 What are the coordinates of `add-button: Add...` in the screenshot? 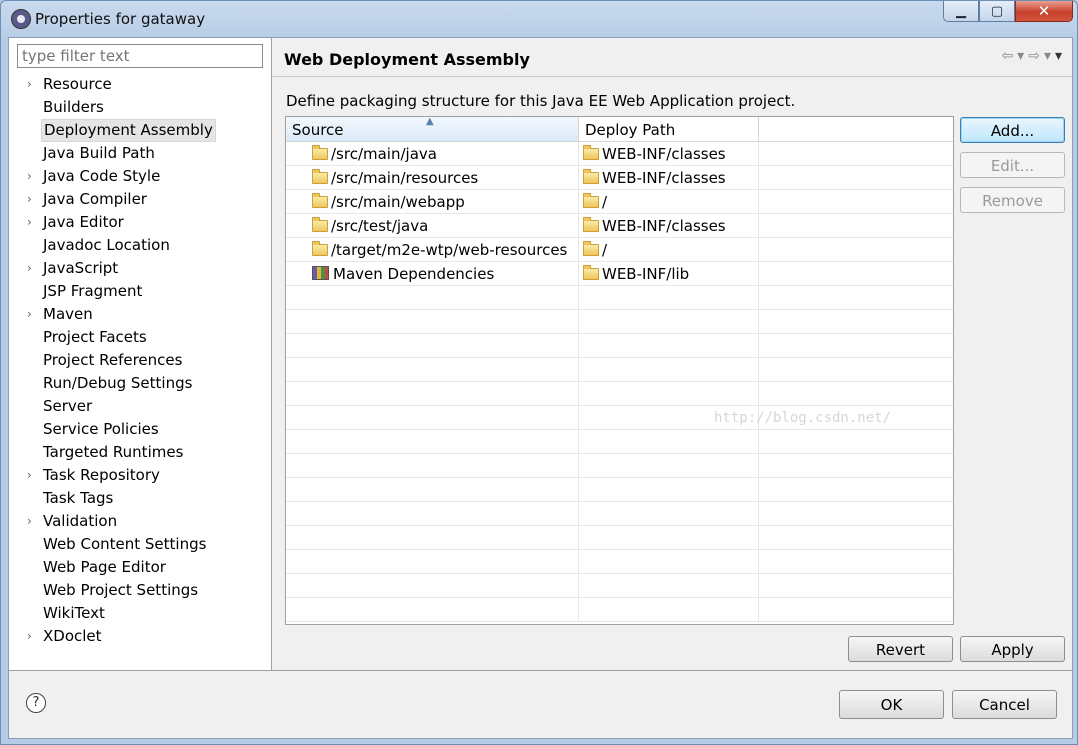 It's located at (1012, 130).